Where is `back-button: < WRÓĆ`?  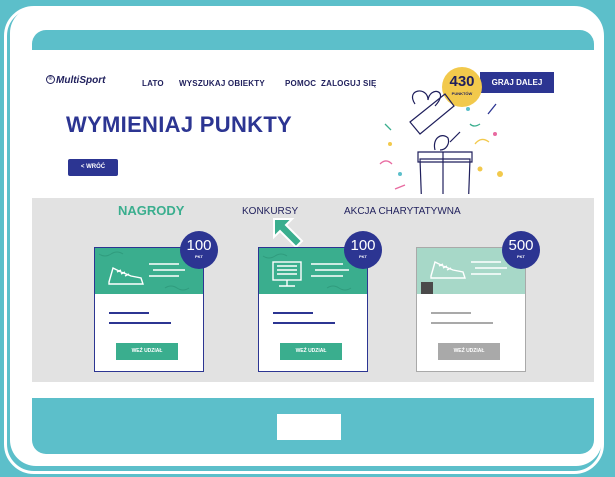
back-button: < WRÓĆ is located at coordinates (93, 167).